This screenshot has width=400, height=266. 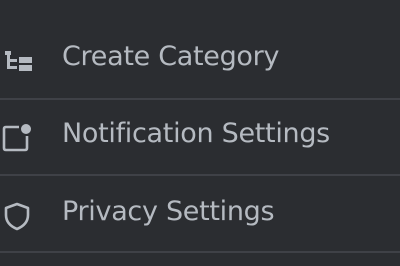 What do you see at coordinates (17, 138) in the screenshot?
I see `notification-settings-icon` at bounding box center [17, 138].